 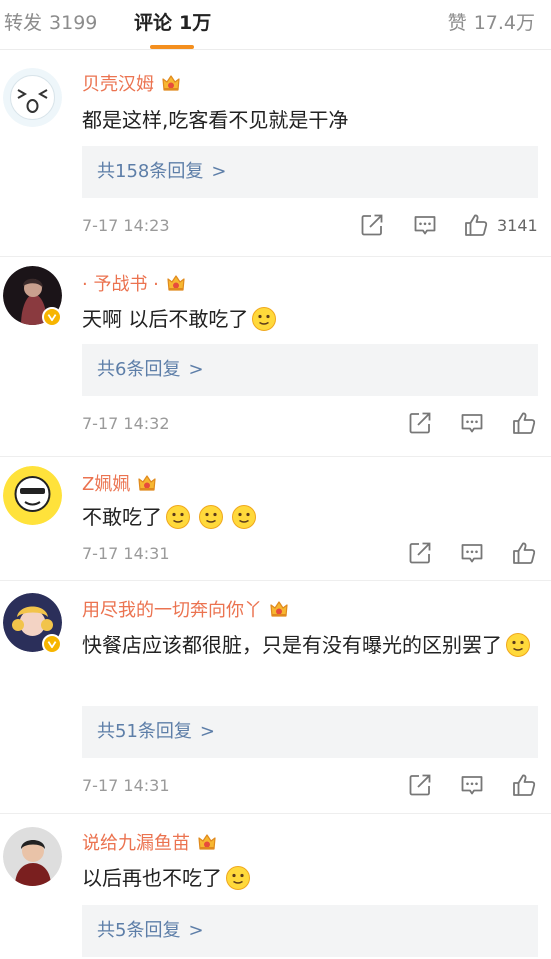 What do you see at coordinates (106, 484) in the screenshot?
I see `username-text: Z姵姵` at bounding box center [106, 484].